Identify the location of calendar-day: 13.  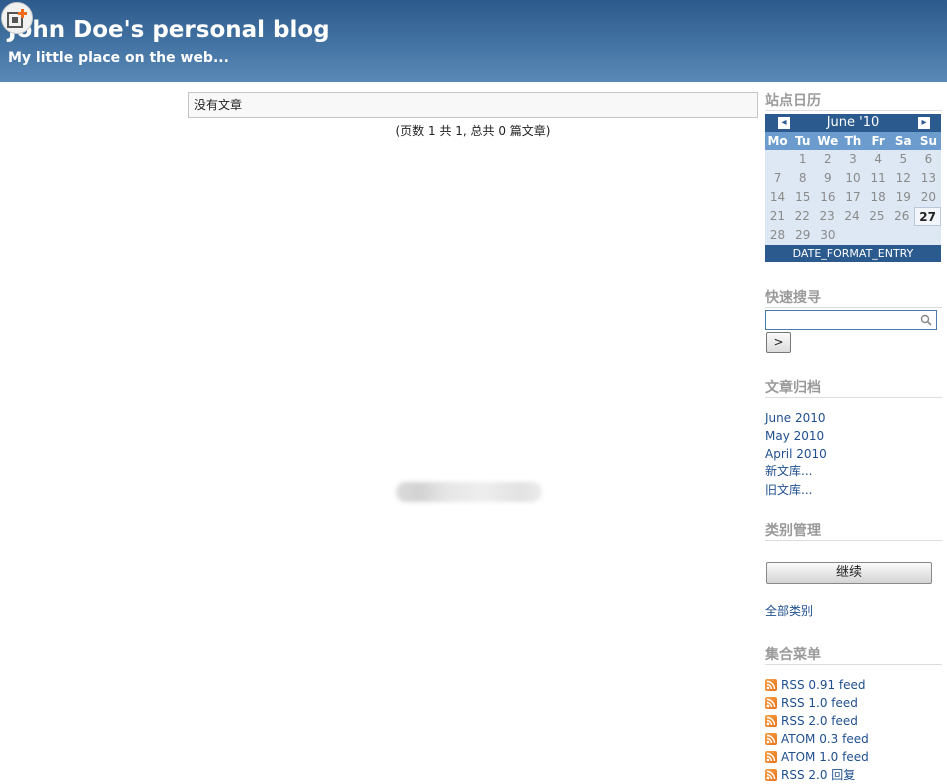
(928, 178).